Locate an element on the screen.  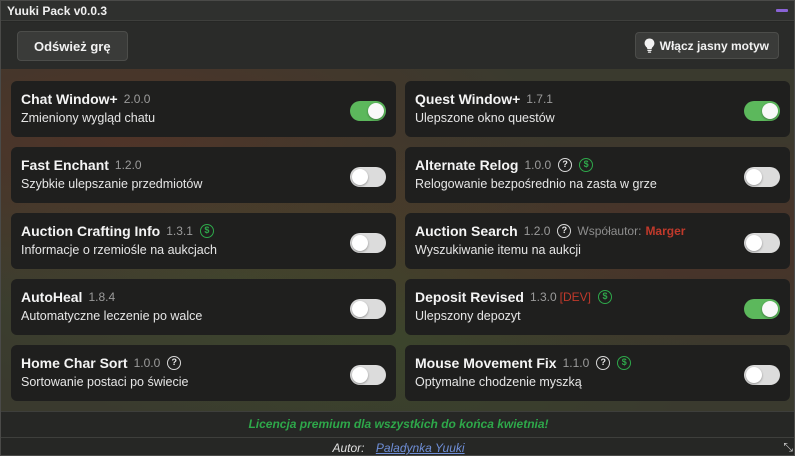
addon-description: Automatyczne leczenie po walce is located at coordinates (112, 316).